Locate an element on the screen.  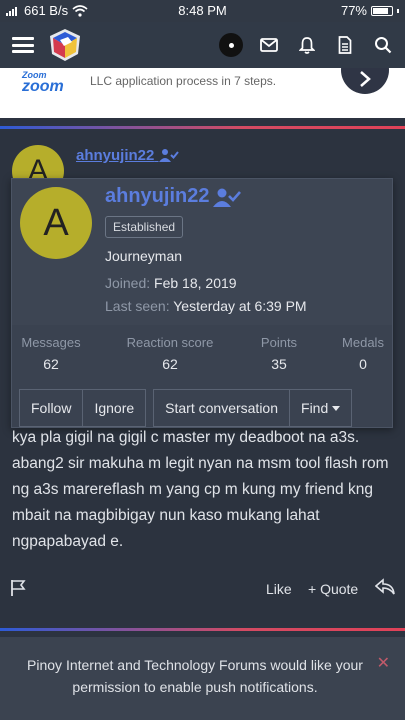
member-badge: Established is located at coordinates (144, 227).